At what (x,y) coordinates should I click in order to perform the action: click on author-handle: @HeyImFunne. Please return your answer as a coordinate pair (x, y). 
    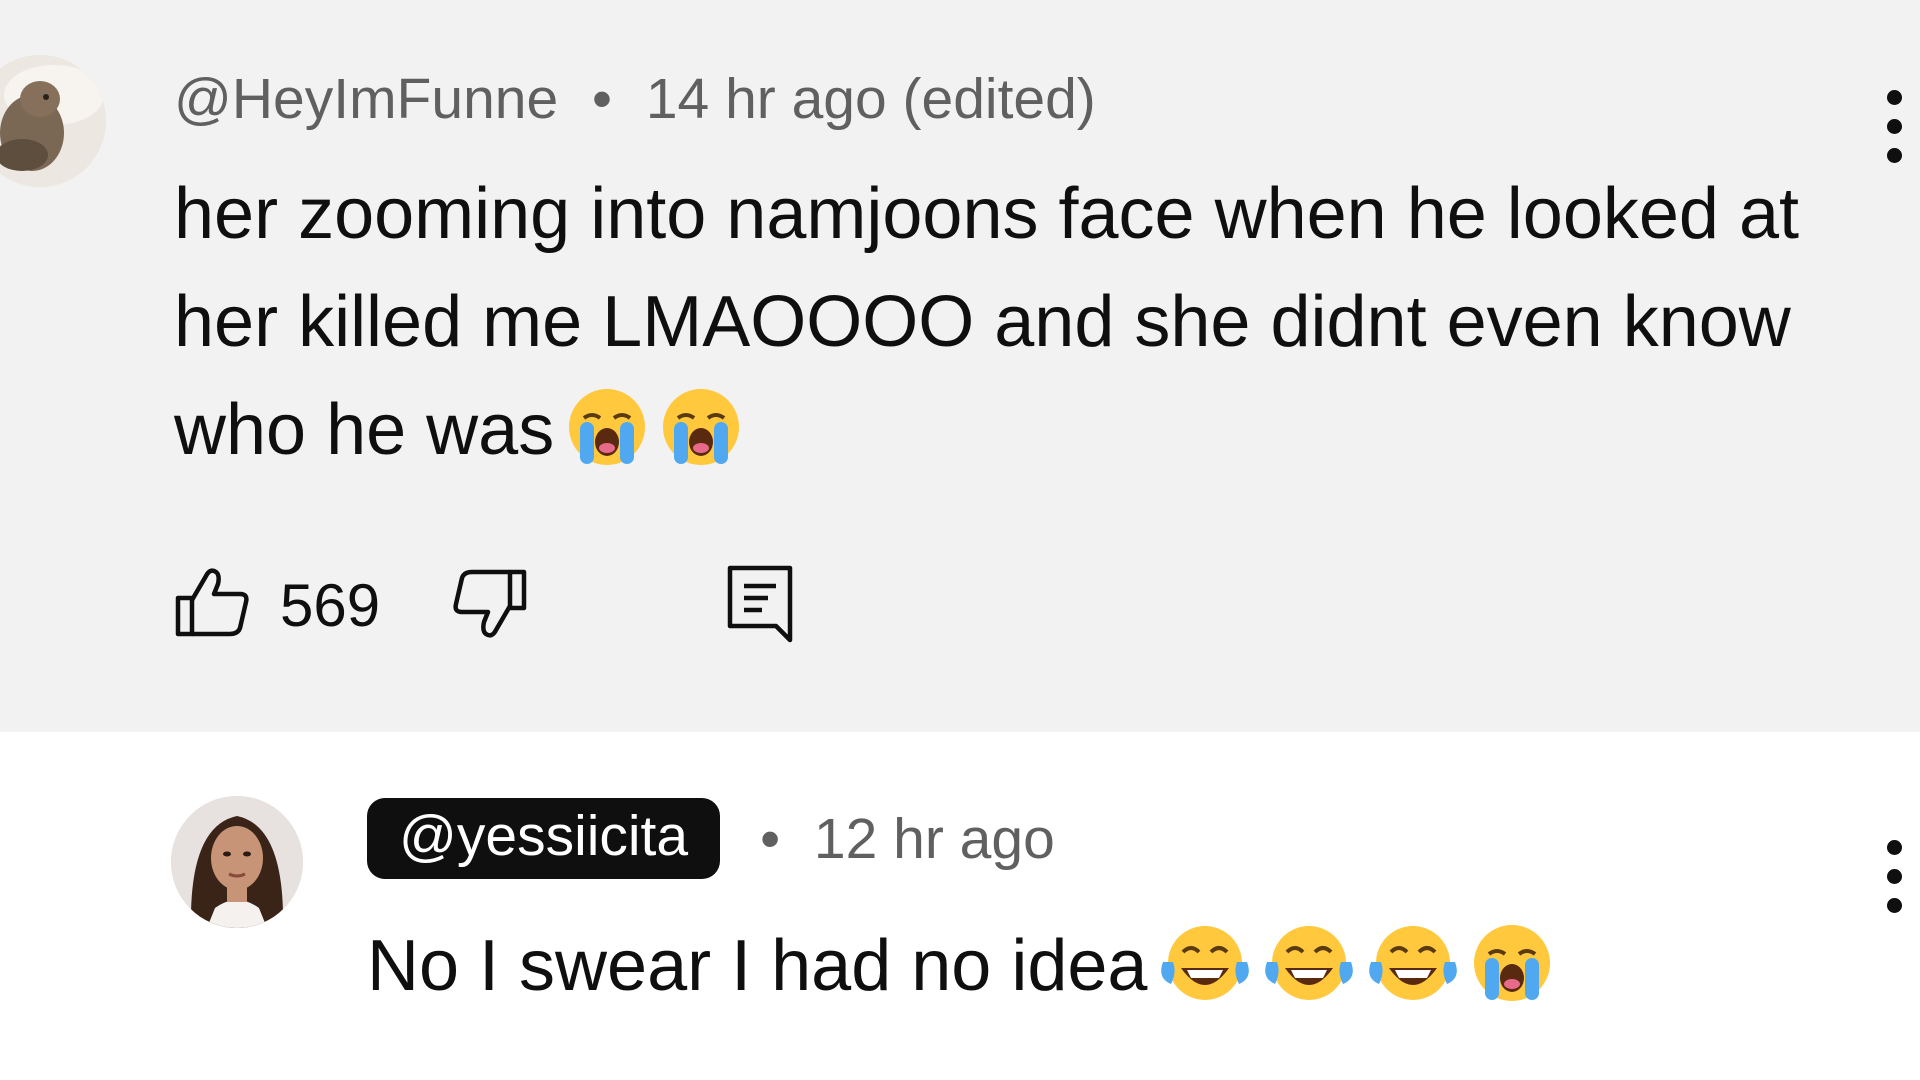
    Looking at the image, I should click on (366, 99).